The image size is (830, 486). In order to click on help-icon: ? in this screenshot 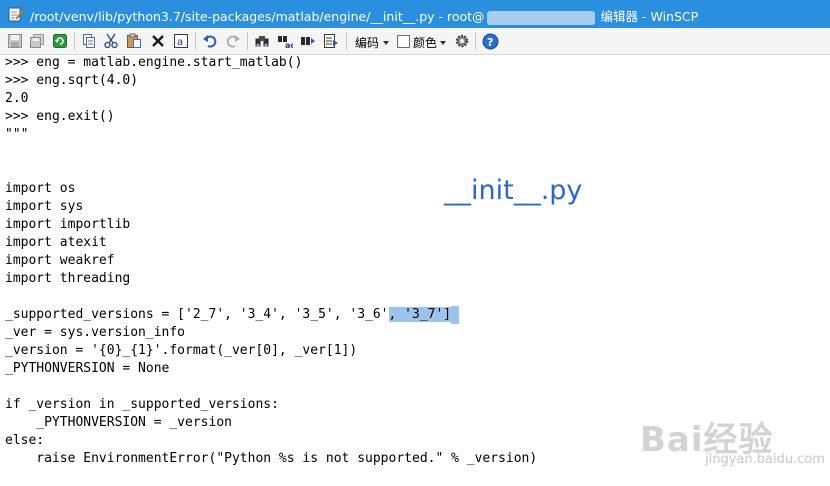, I will do `click(490, 41)`.